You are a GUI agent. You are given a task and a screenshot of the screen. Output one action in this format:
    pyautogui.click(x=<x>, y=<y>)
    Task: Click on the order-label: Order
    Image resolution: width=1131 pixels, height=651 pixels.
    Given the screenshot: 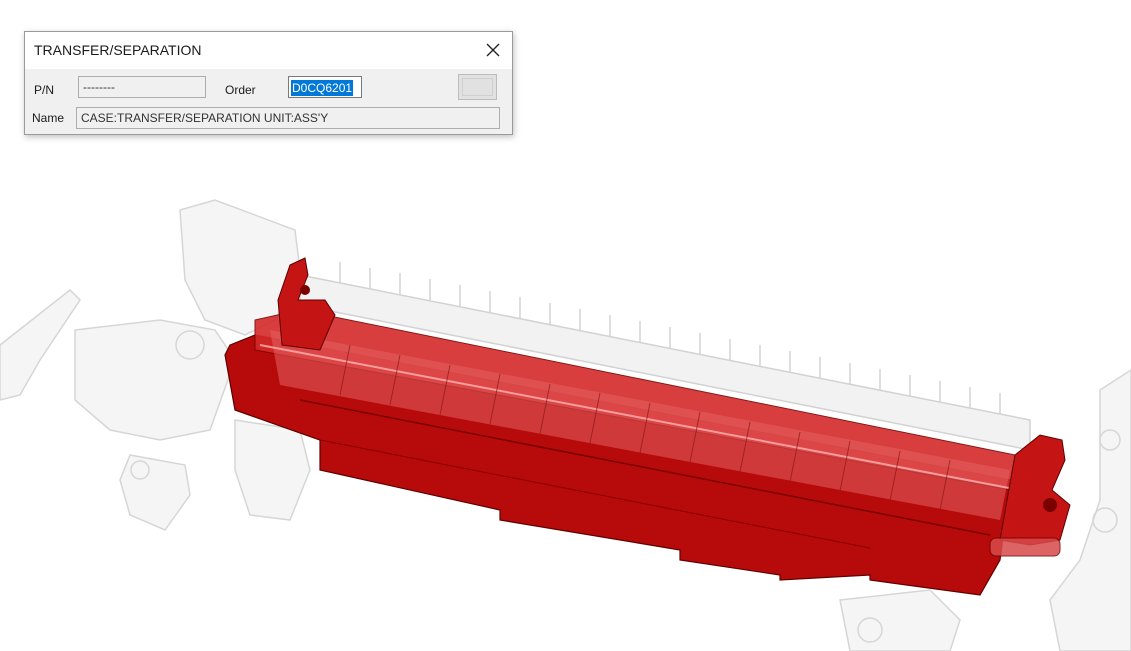 What is the action you would take?
    pyautogui.click(x=240, y=90)
    